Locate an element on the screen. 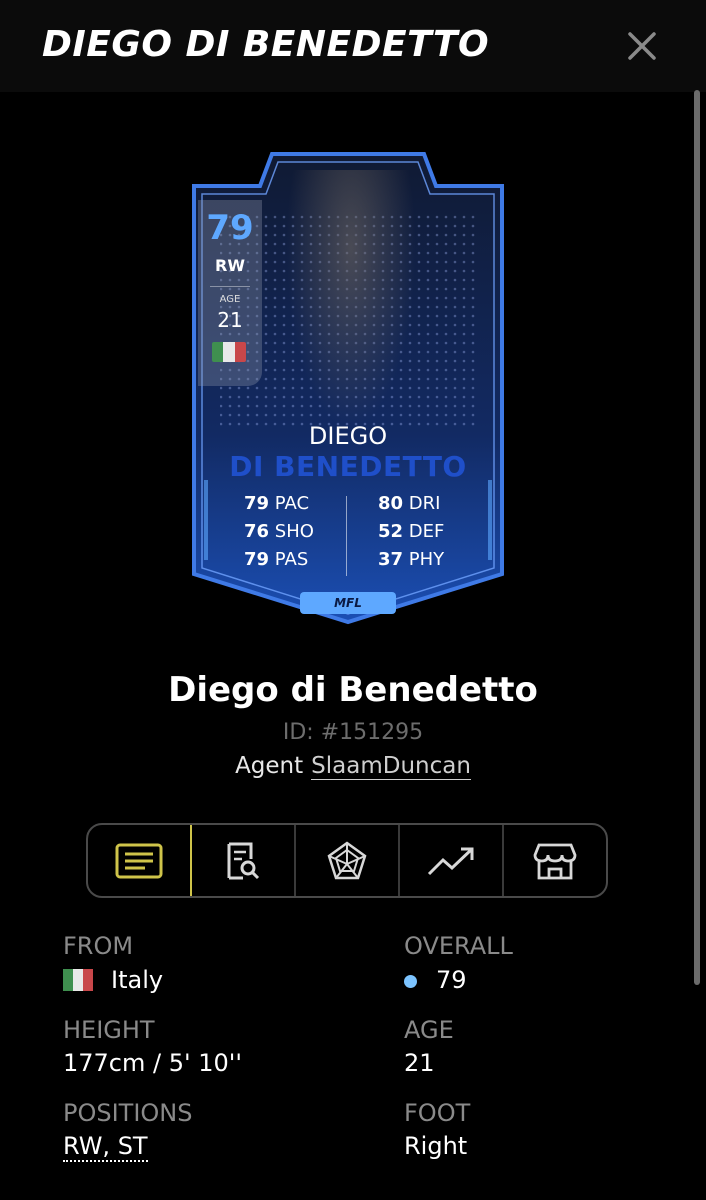 This screenshot has width=706, height=1200. list-icon is located at coordinates (139, 860).